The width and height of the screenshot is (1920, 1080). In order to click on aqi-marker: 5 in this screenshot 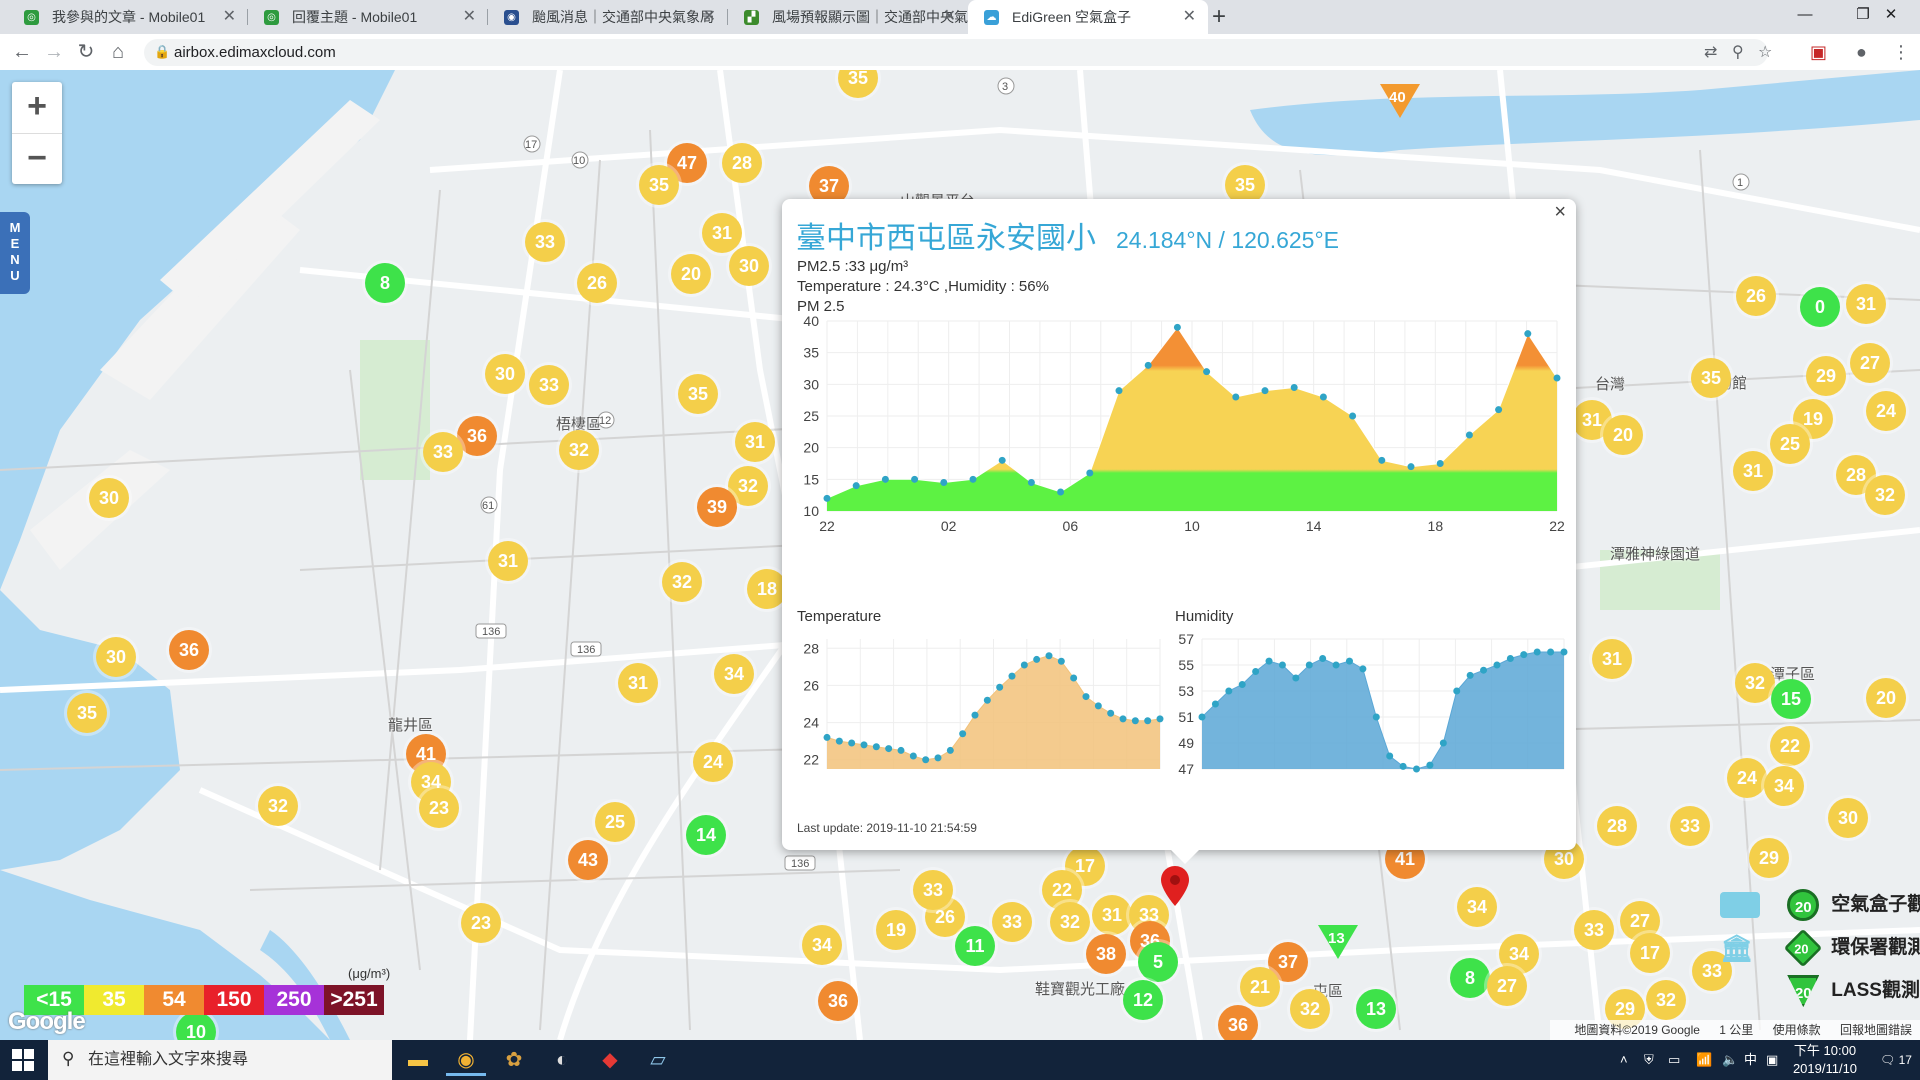, I will do `click(1158, 962)`.